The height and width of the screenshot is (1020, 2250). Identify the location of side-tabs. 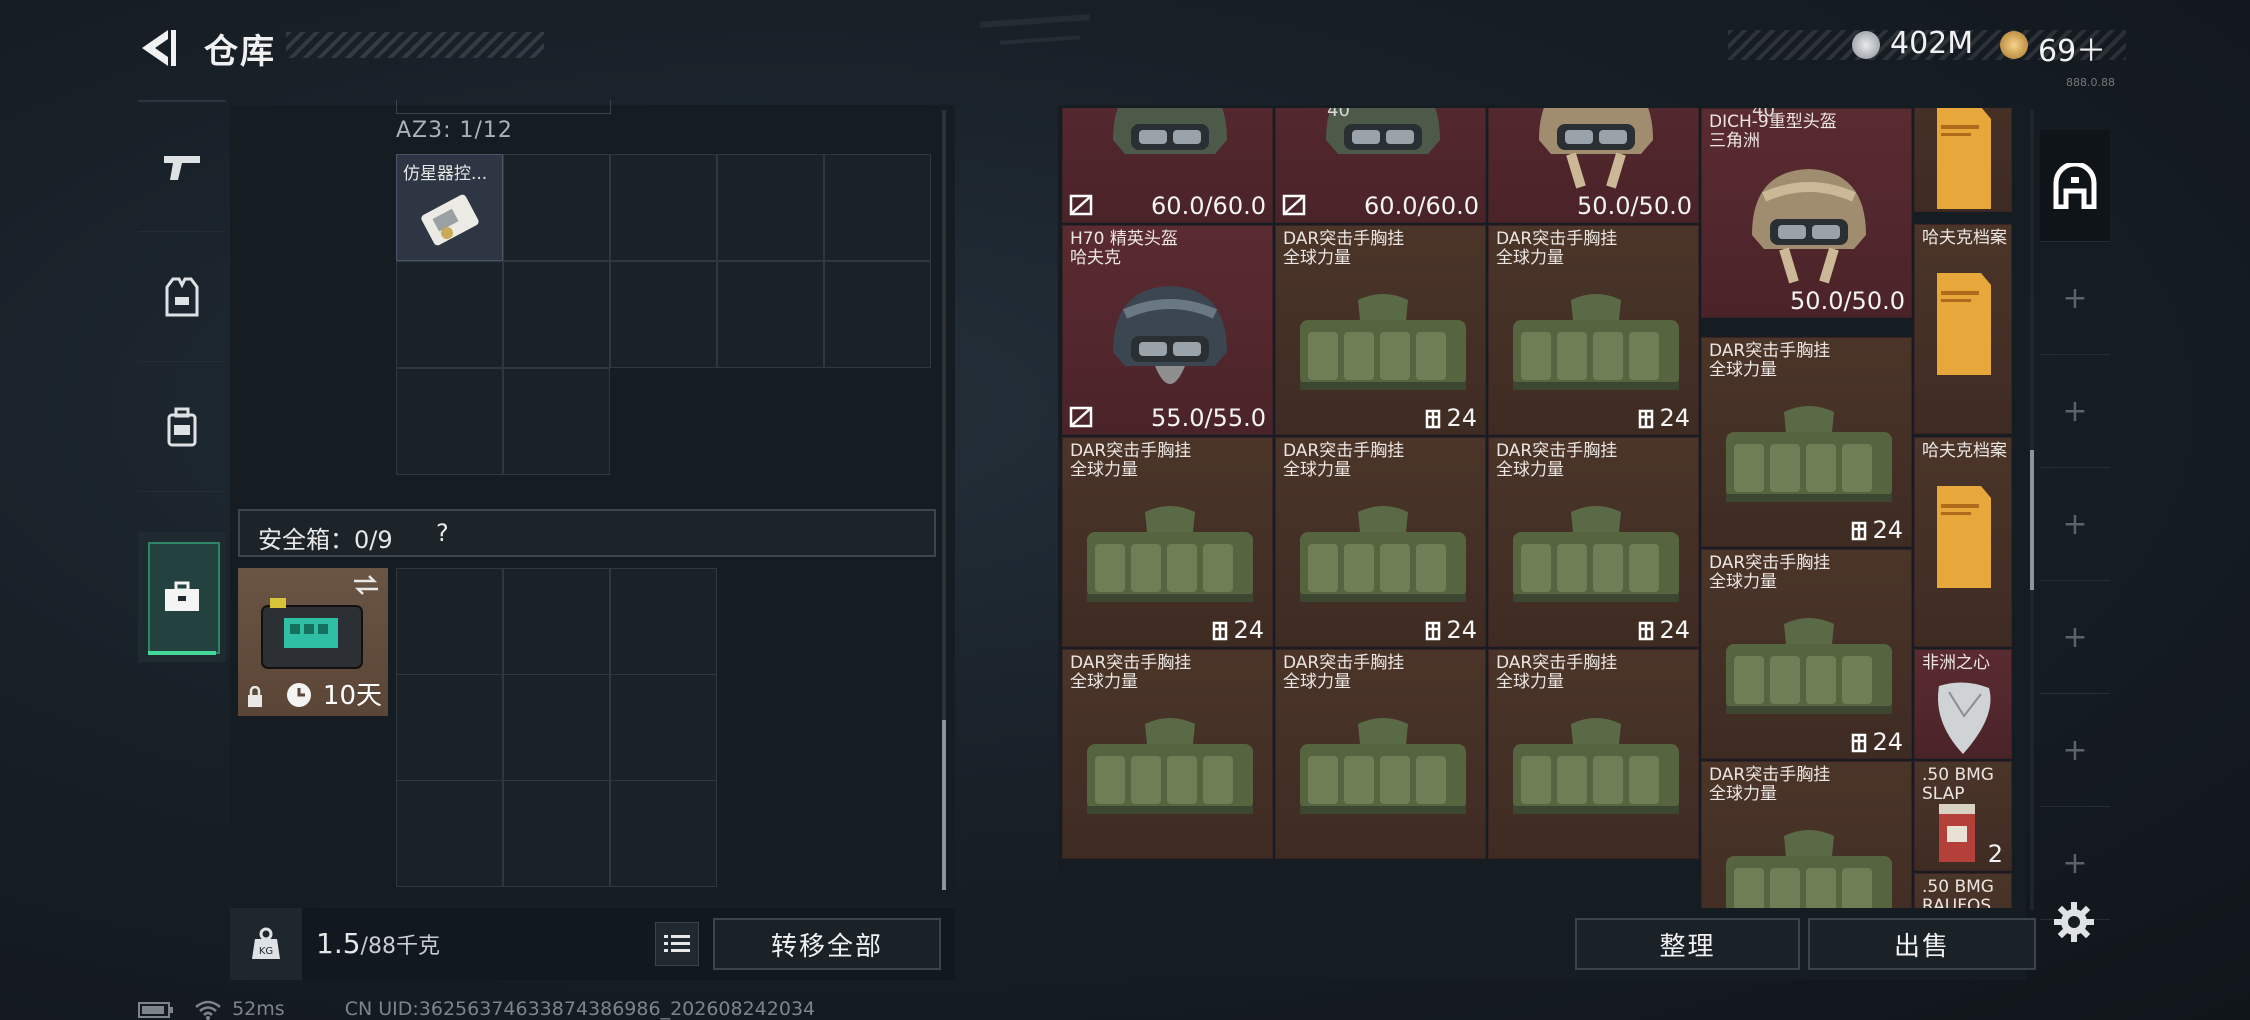
(182, 386).